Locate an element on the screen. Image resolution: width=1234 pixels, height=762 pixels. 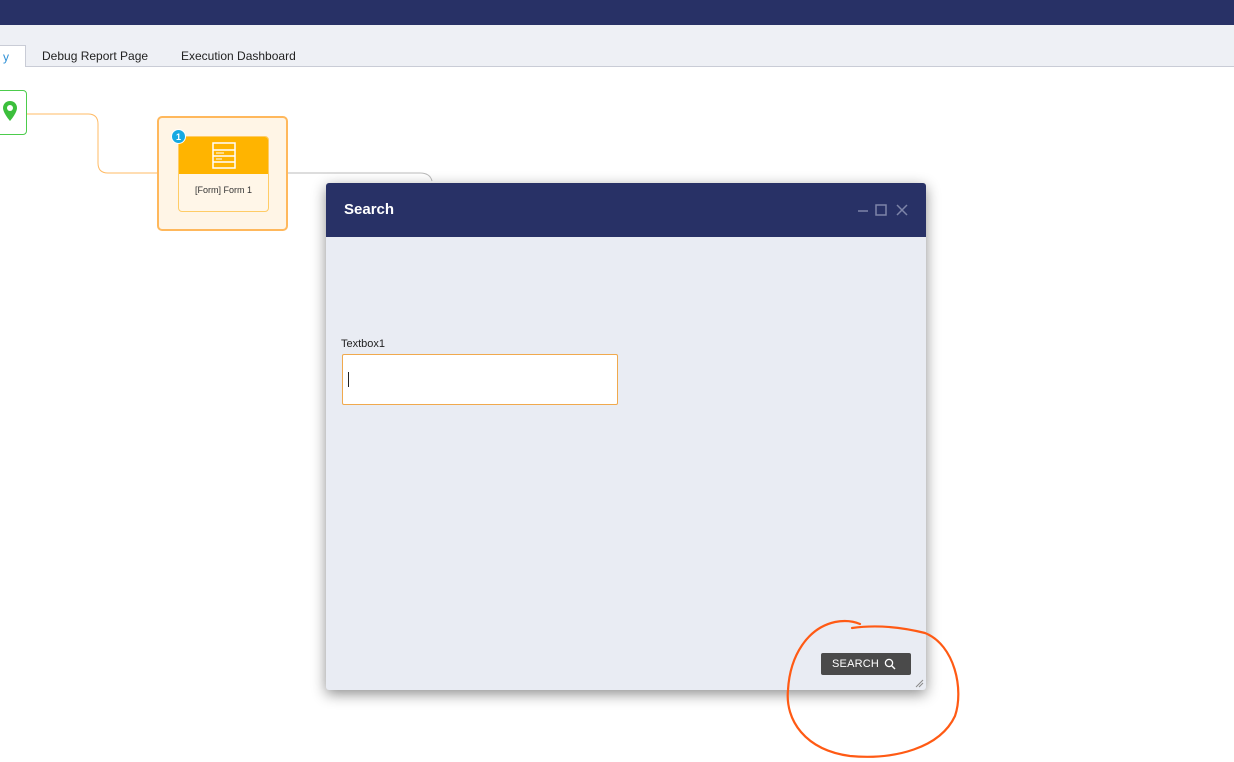
maximize-icon is located at coordinates (881, 210).